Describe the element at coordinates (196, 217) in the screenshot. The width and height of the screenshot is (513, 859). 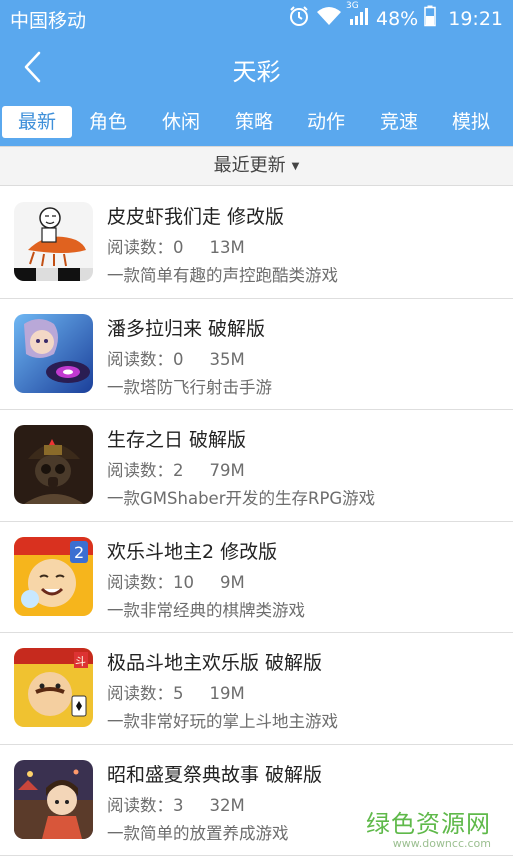
I see `game-title: 皮皮虾我们走 修改版` at that location.